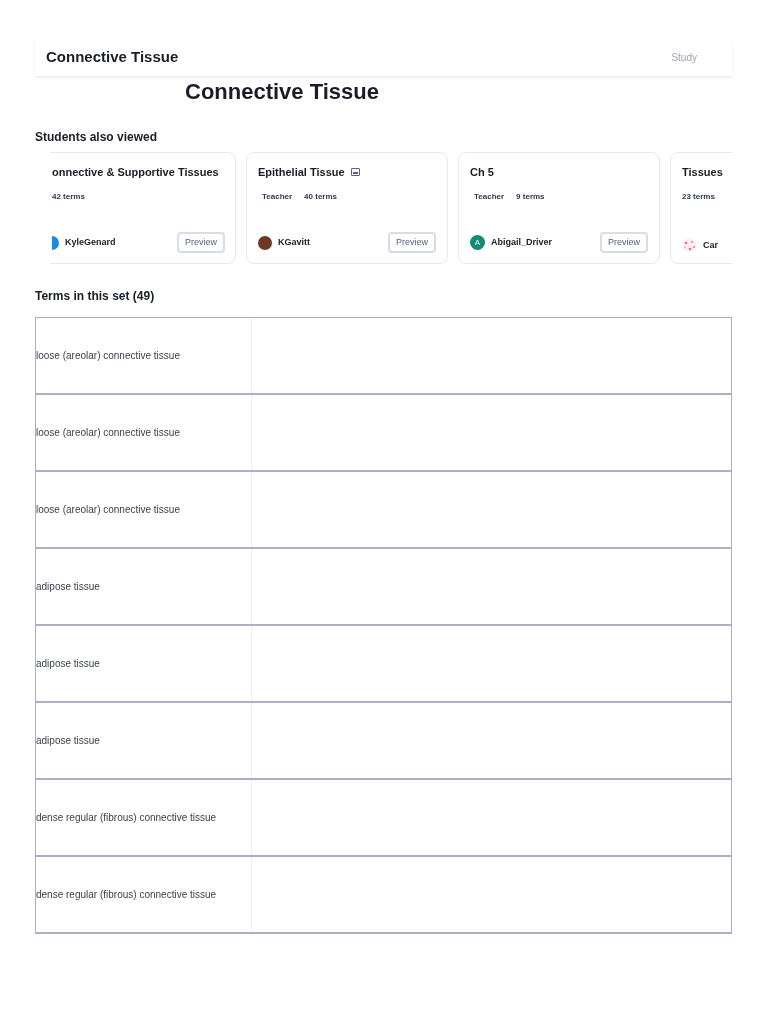 This screenshot has height=1024, width=768. Describe the element at coordinates (482, 172) in the screenshot. I see `card-title: Ch 5` at that location.